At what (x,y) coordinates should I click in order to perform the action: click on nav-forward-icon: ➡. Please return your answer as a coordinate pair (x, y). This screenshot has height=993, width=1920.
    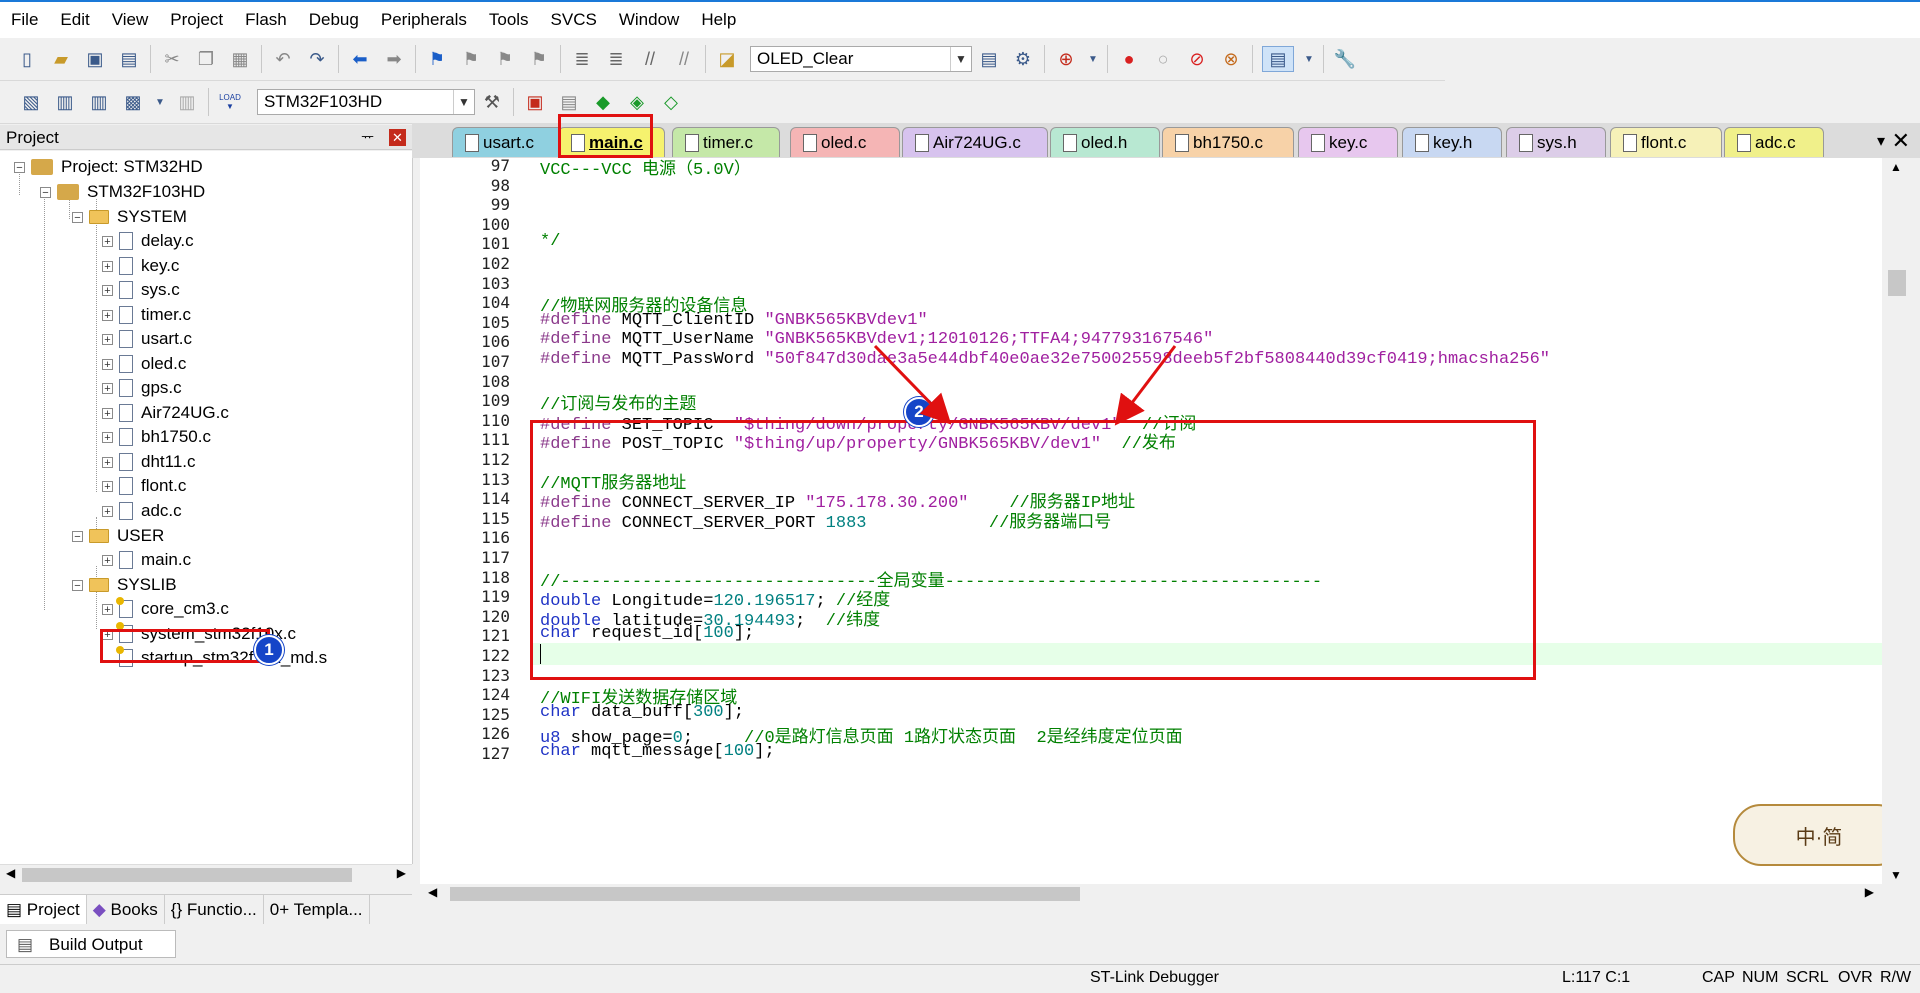
    Looking at the image, I should click on (394, 59).